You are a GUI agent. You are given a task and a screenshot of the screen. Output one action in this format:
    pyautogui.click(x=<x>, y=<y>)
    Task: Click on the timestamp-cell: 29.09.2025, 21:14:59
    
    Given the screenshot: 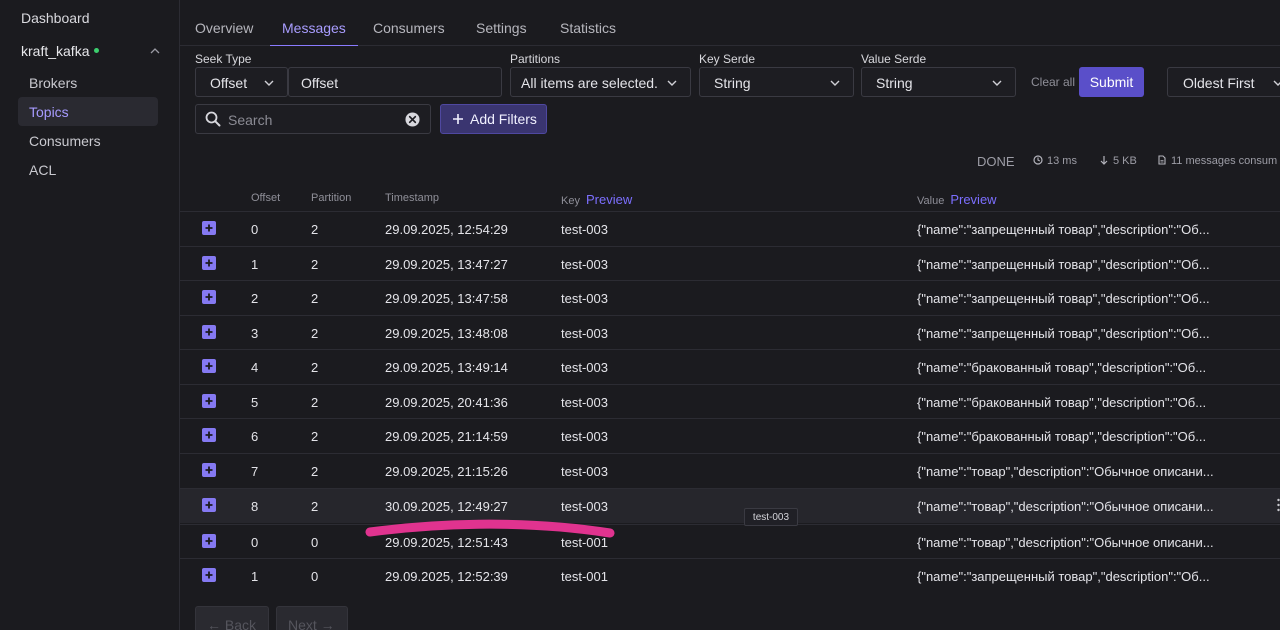 What is the action you would take?
    pyautogui.click(x=446, y=436)
    